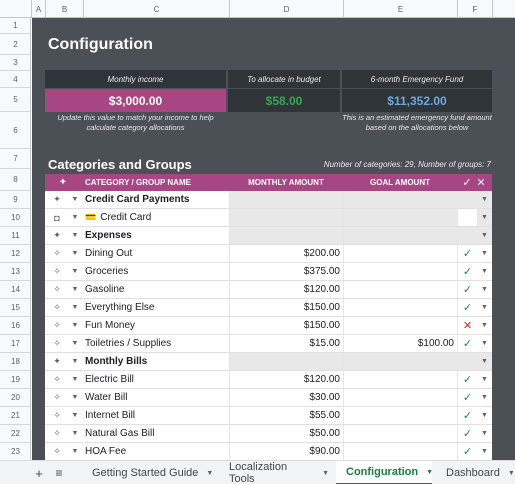 The image size is (515, 484). What do you see at coordinates (287, 9) in the screenshot?
I see `column-header-d: D` at bounding box center [287, 9].